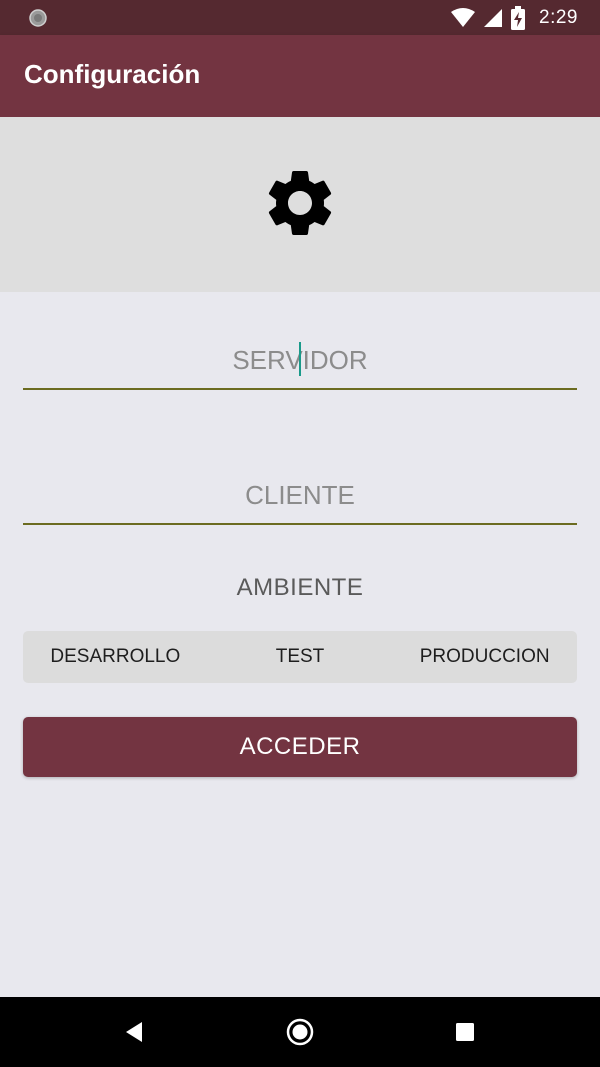 The width and height of the screenshot is (600, 1067). Describe the element at coordinates (300, 587) in the screenshot. I see `ambiente-label: AMBIENTE` at that location.